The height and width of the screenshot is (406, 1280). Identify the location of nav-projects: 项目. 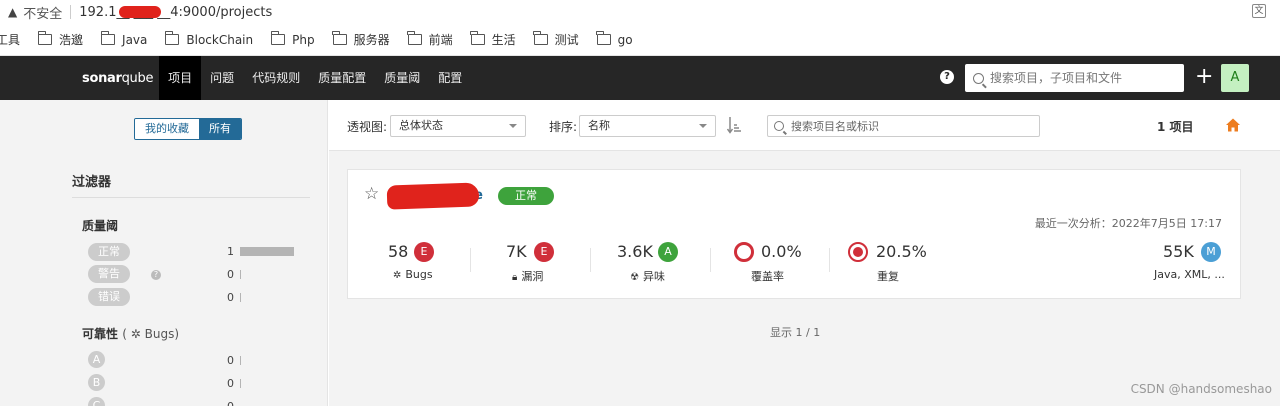
(180, 78).